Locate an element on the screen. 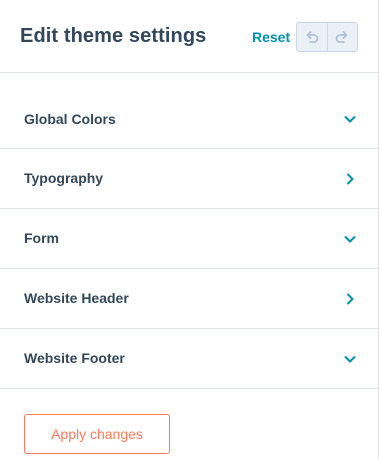 The width and height of the screenshot is (380, 459). apply-changes-button: Apply changes is located at coordinates (97, 434).